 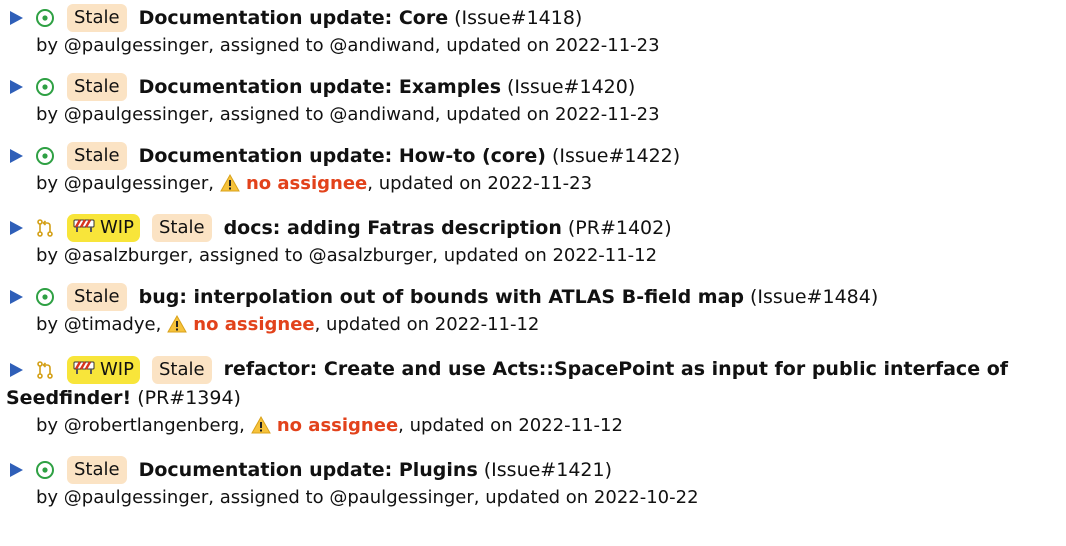 What do you see at coordinates (99, 324) in the screenshot?
I see `author: by @timadye,` at bounding box center [99, 324].